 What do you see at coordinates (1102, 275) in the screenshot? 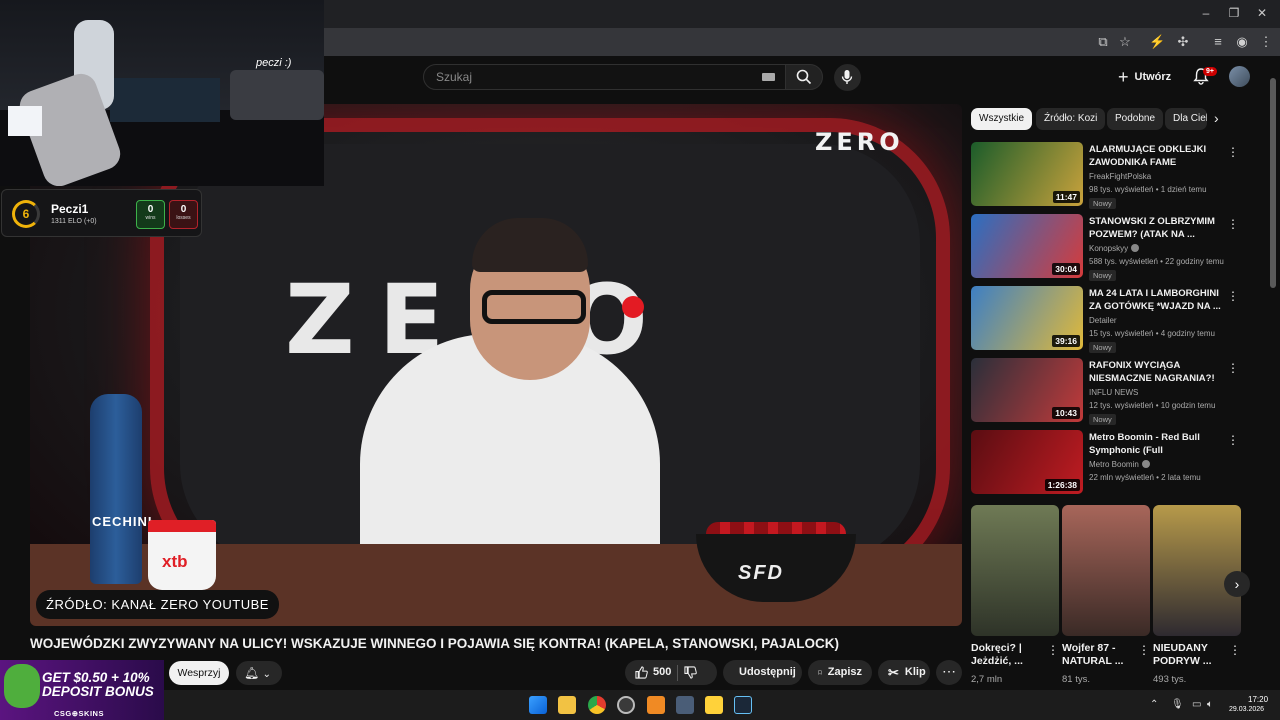
I see `new-badge: Nowy` at bounding box center [1102, 275].